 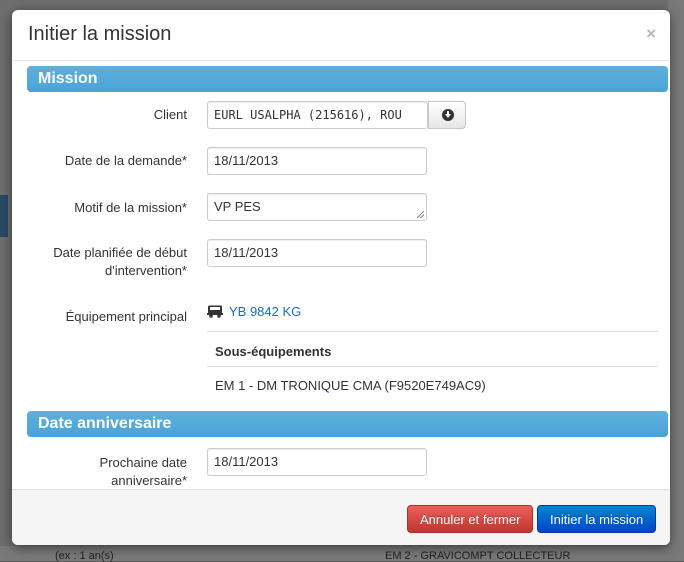 I want to click on next-anniversary-field: 18/11/2013, so click(x=317, y=462).